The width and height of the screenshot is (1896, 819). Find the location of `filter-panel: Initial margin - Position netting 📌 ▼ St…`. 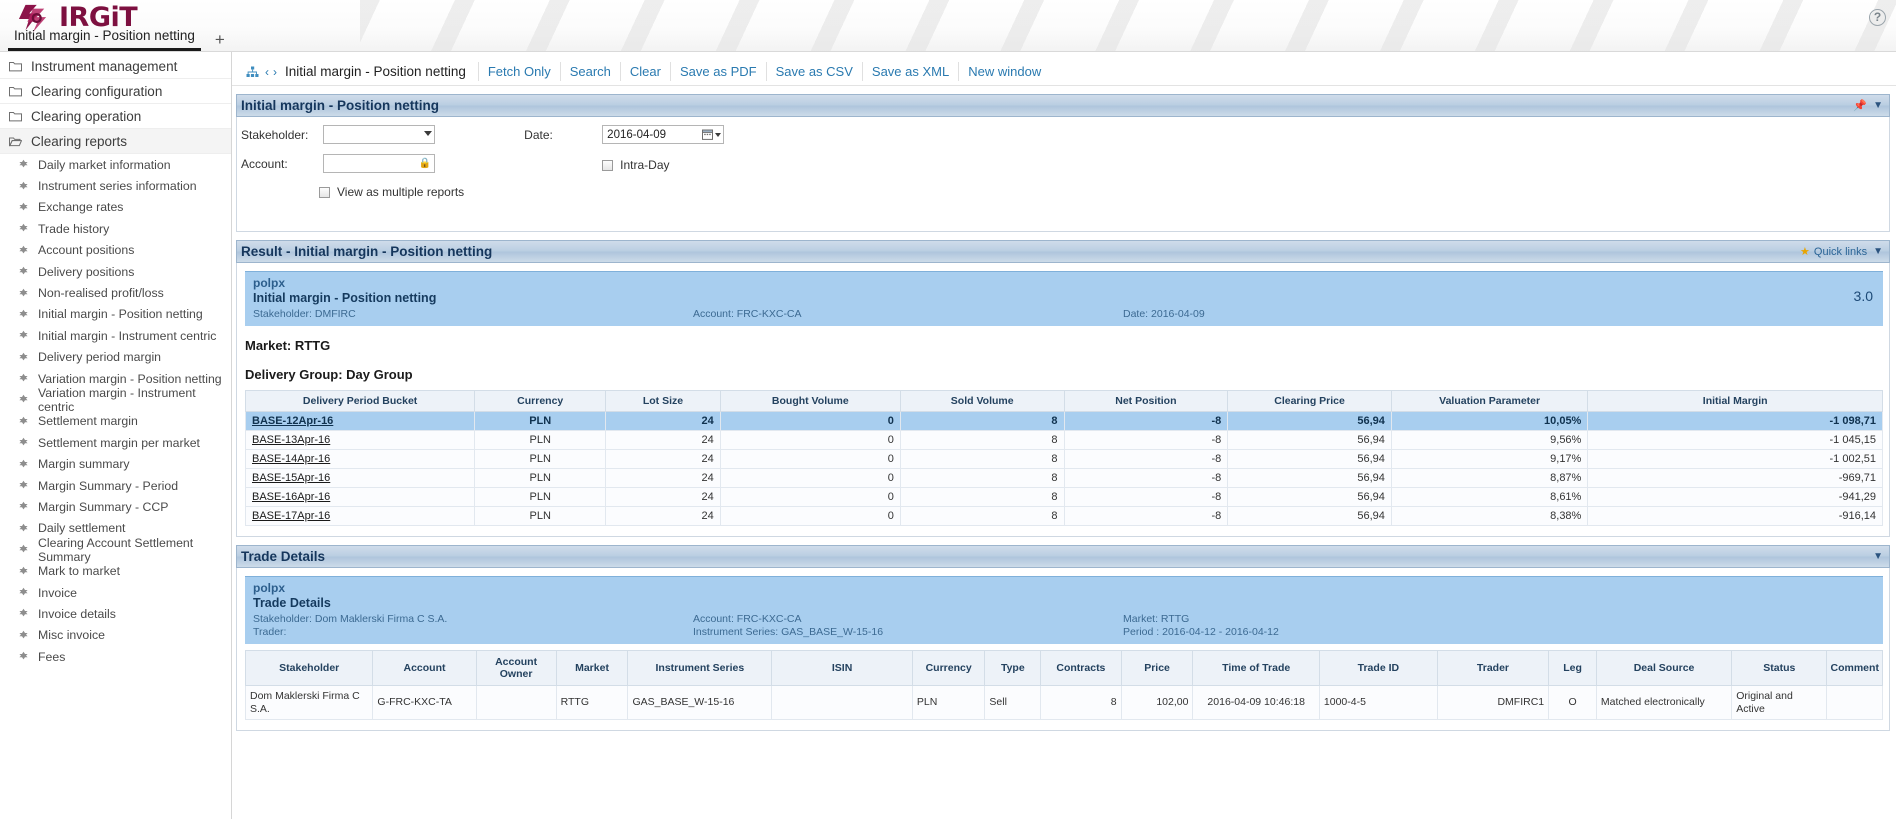

filter-panel: Initial margin - Position netting 📌 ▼ St… is located at coordinates (1063, 163).